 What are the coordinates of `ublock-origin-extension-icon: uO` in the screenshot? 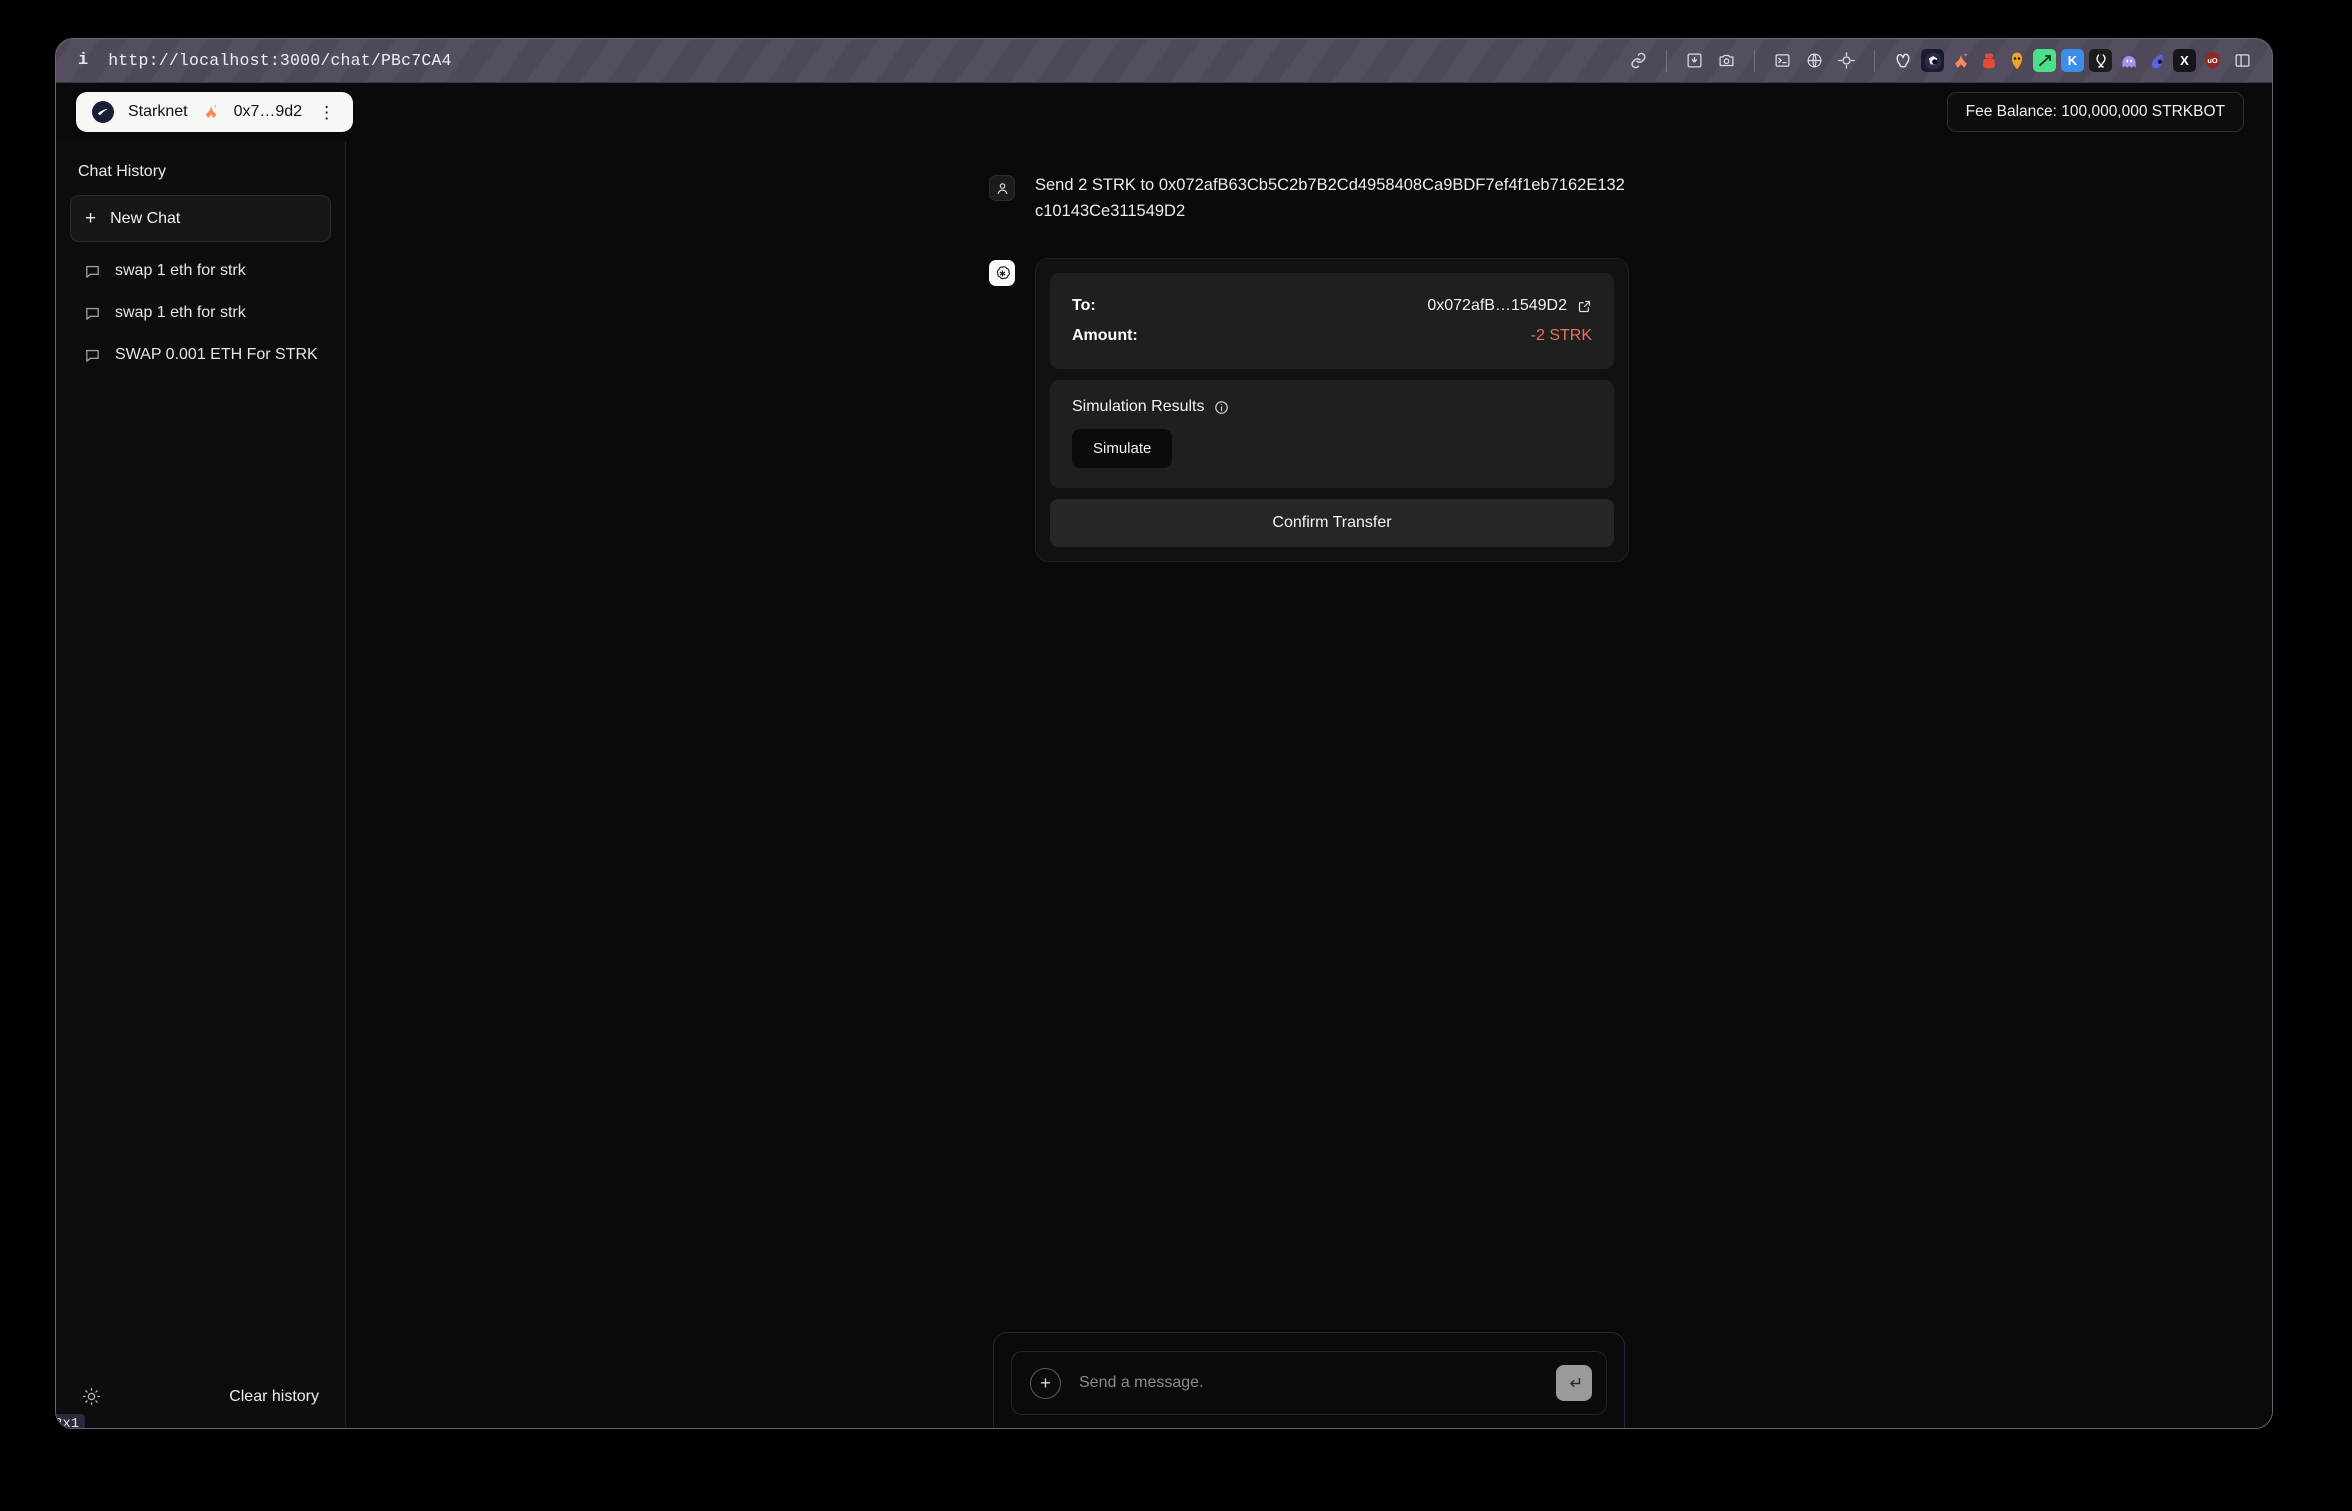 It's located at (2212, 60).